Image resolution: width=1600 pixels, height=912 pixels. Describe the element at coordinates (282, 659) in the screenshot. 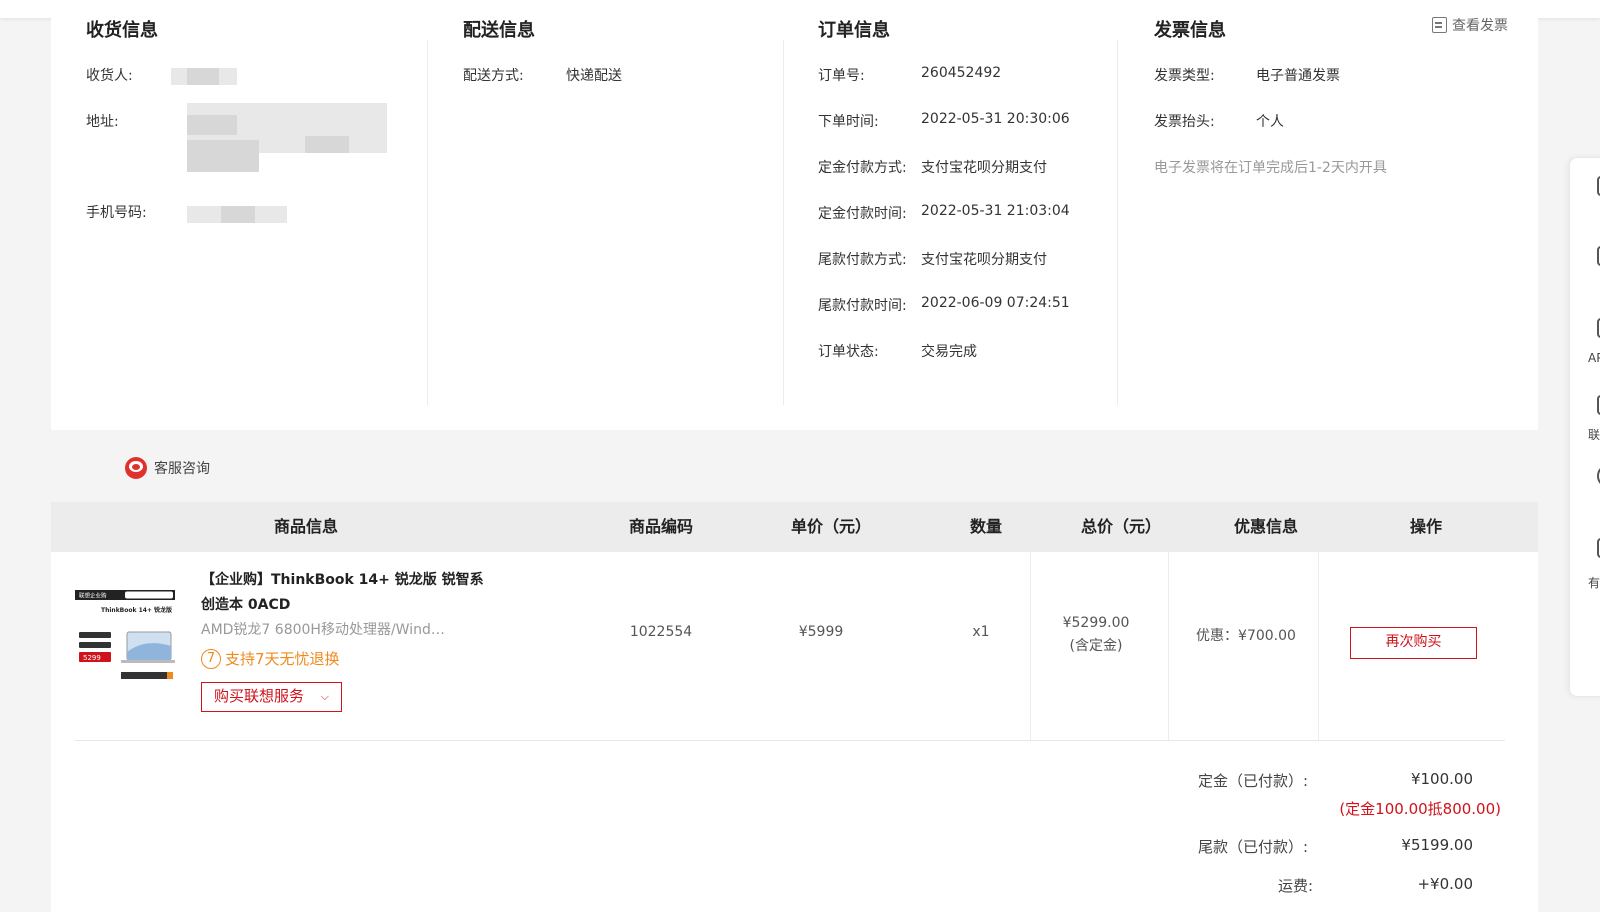

I see `return-policy-label: 支持7天无忧退换` at that location.